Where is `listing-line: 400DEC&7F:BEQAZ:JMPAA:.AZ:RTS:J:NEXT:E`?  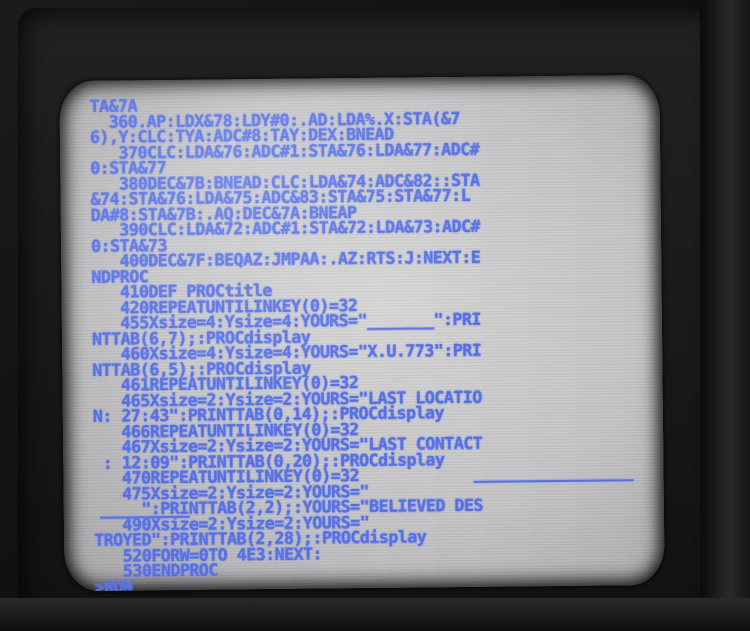
listing-line: 400DEC&7F:BEQAZ:JMPAA:.AZ:RTS:J:NEXT:E is located at coordinates (286, 259).